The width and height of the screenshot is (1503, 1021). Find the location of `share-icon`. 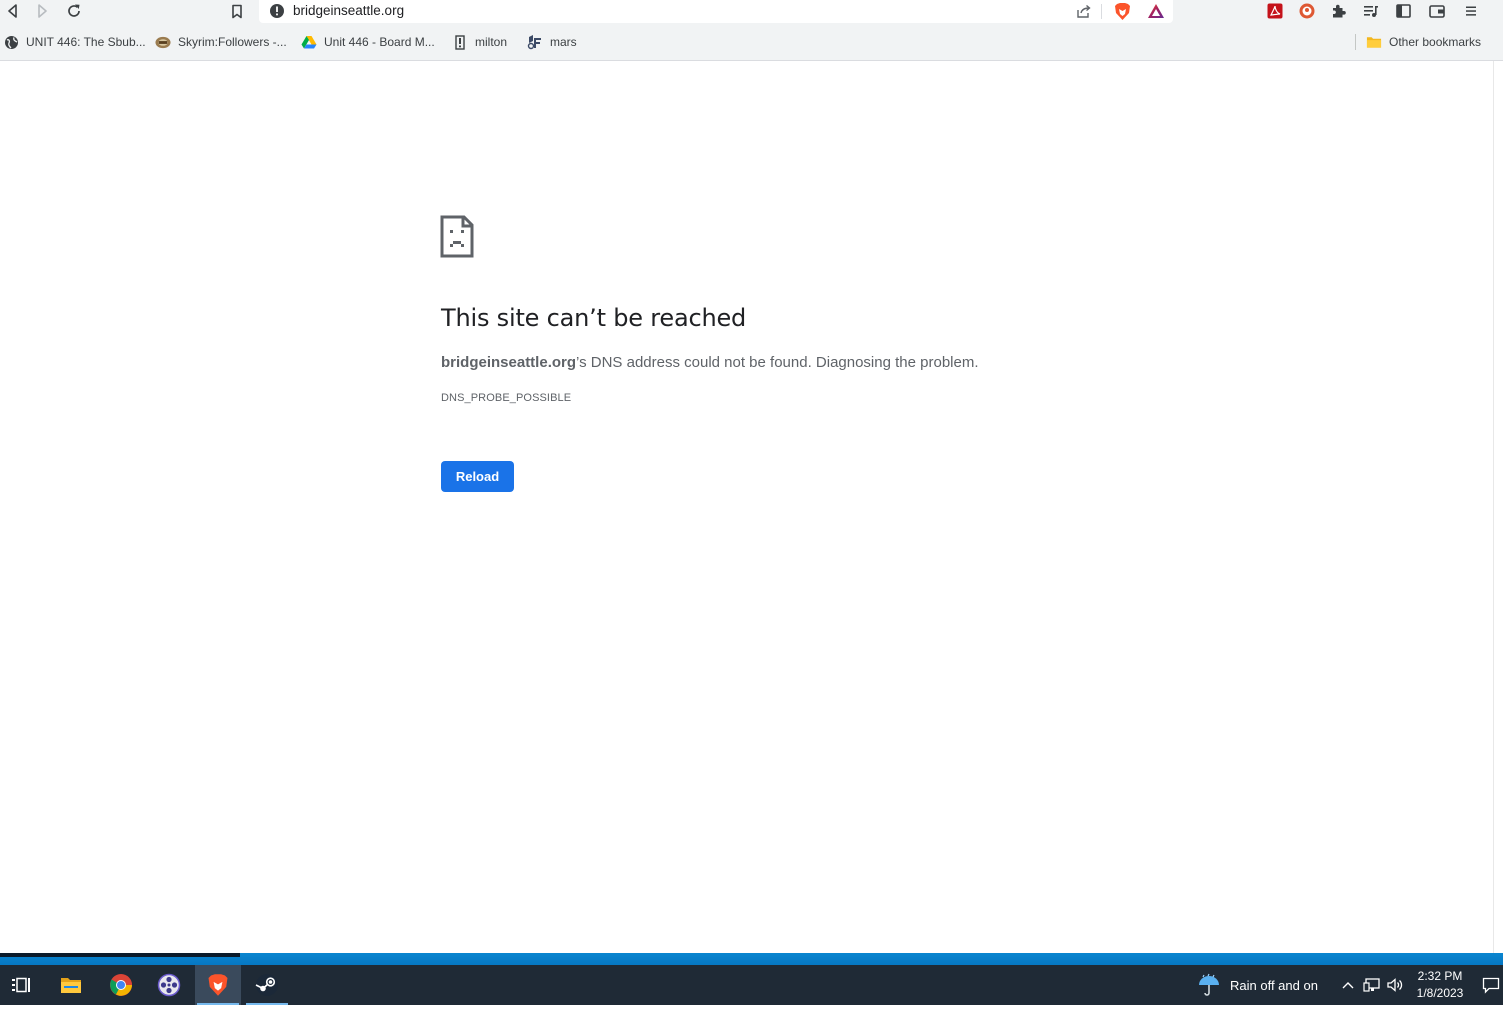

share-icon is located at coordinates (1083, 11).